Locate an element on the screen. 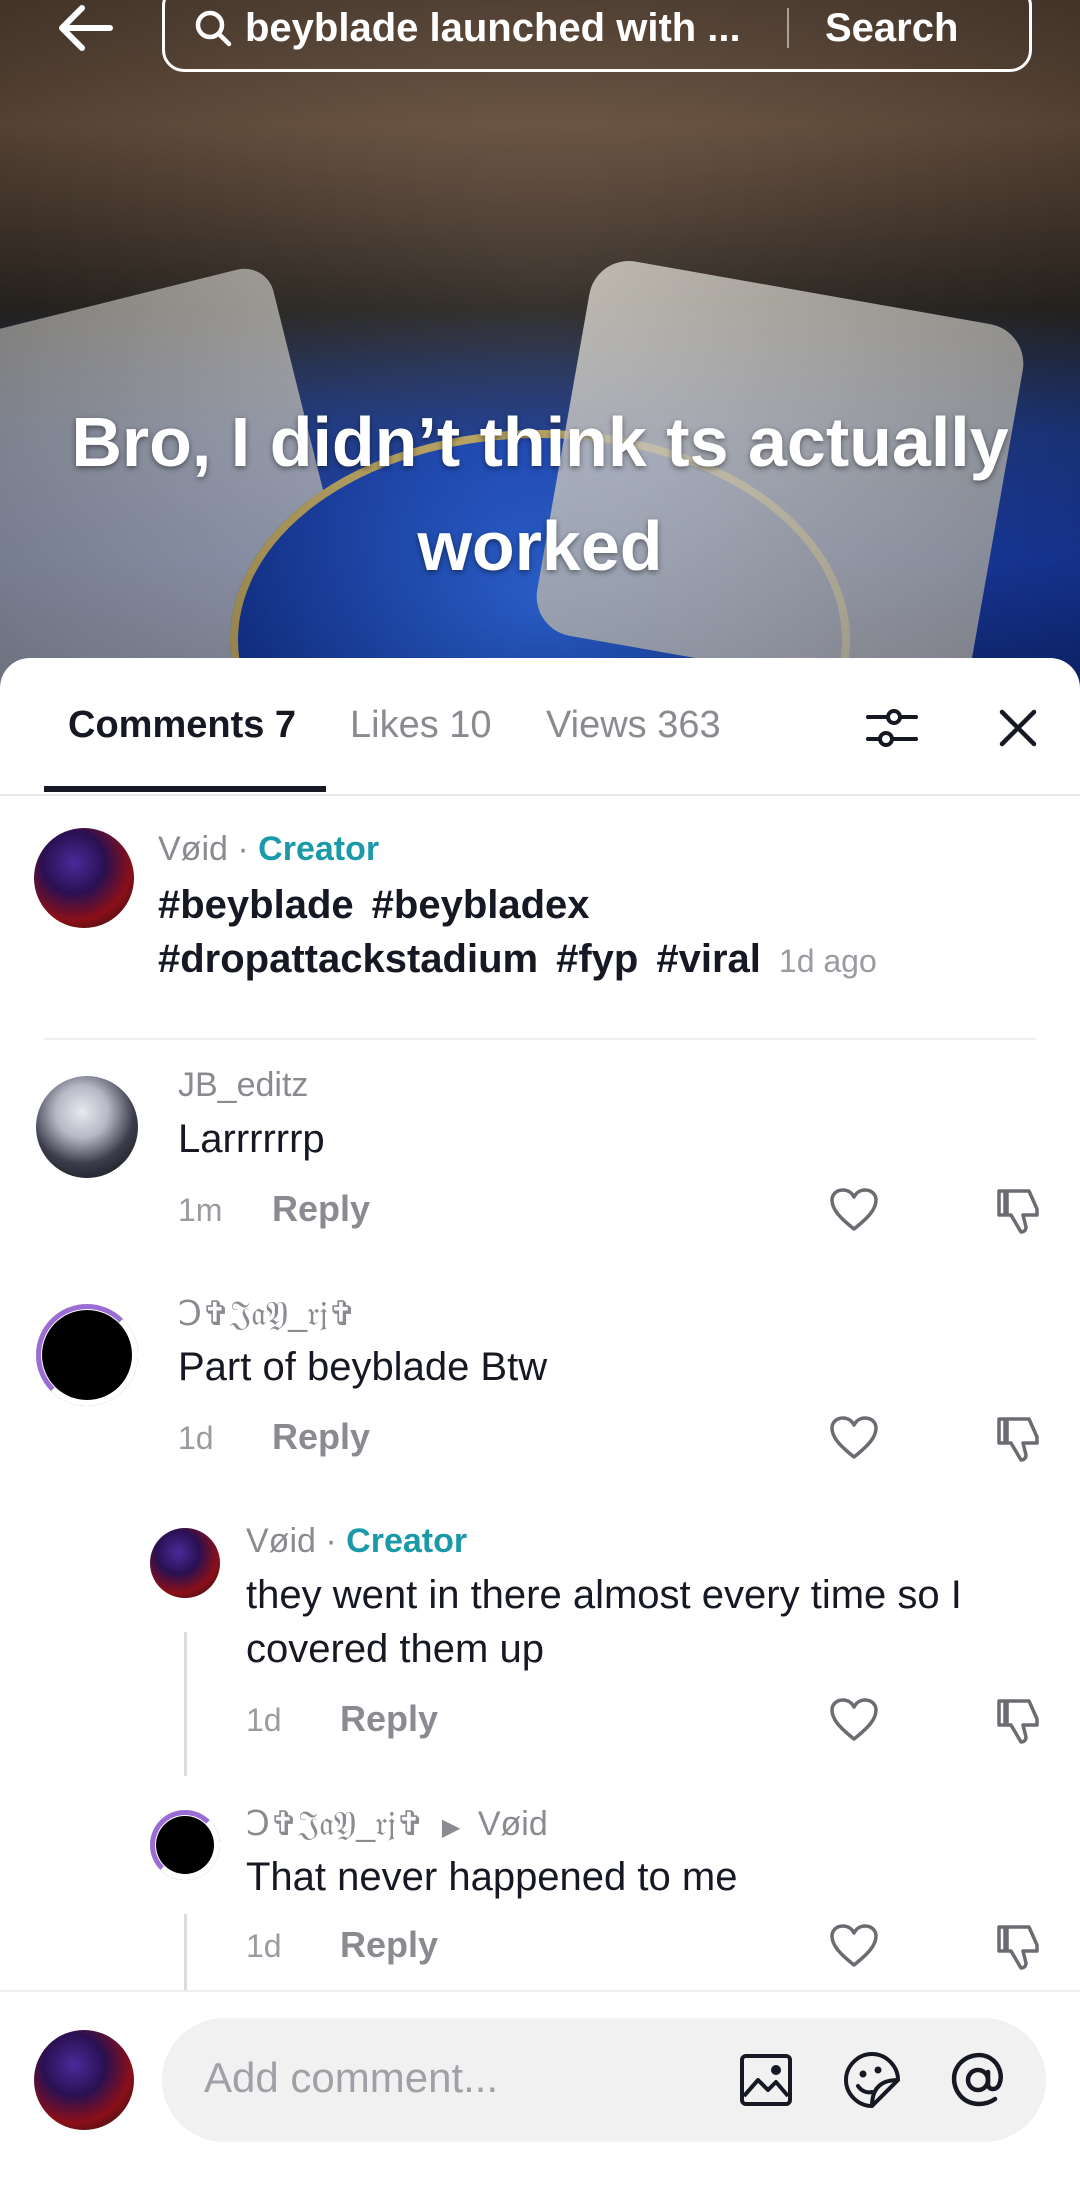 The height and width of the screenshot is (2186, 1080). comment-author: JB_editz is located at coordinates (243, 1085).